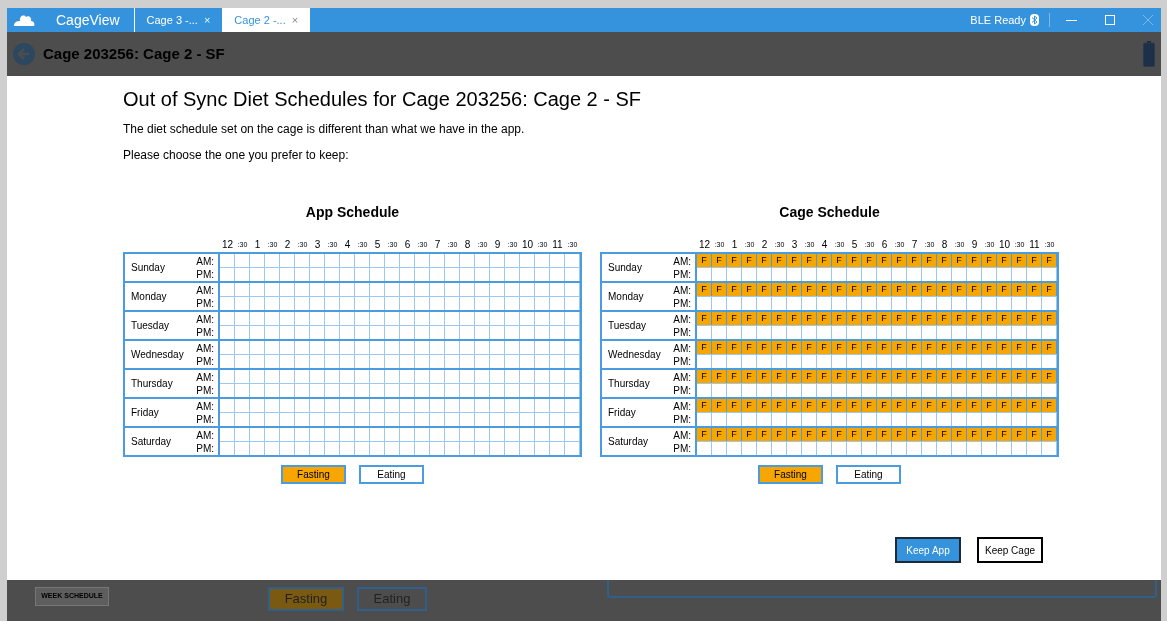 This screenshot has width=1167, height=621. What do you see at coordinates (1071, 20) in the screenshot?
I see `minimize-icon` at bounding box center [1071, 20].